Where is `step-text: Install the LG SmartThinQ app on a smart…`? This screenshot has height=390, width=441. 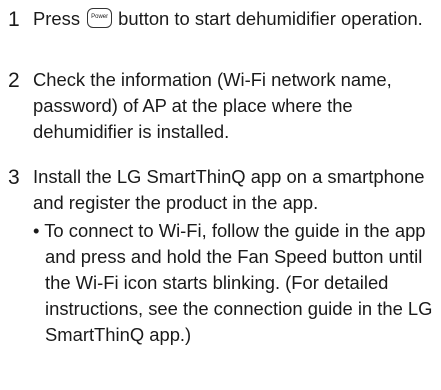
step-text: Install the LG SmartThinQ app on a smart… is located at coordinates (229, 189).